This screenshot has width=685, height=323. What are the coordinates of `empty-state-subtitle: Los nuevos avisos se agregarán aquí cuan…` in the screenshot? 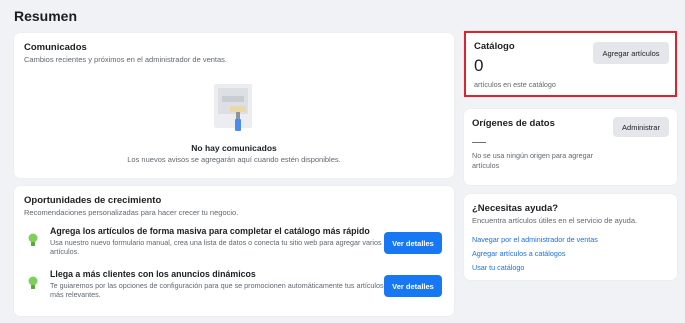 It's located at (234, 159).